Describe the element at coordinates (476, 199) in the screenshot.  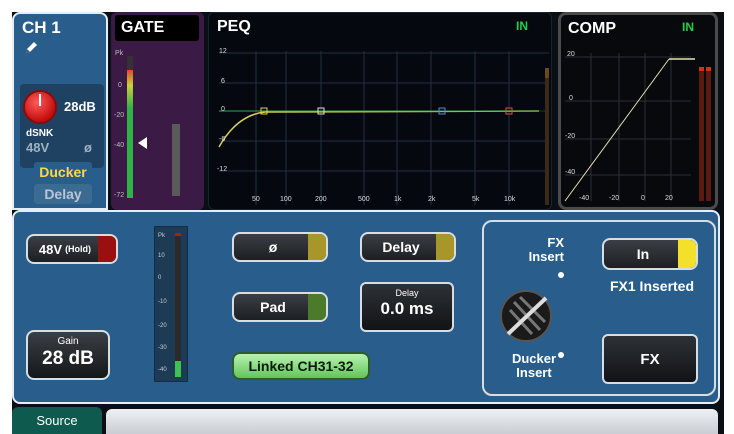
I see `peq-x-label: 5k` at that location.